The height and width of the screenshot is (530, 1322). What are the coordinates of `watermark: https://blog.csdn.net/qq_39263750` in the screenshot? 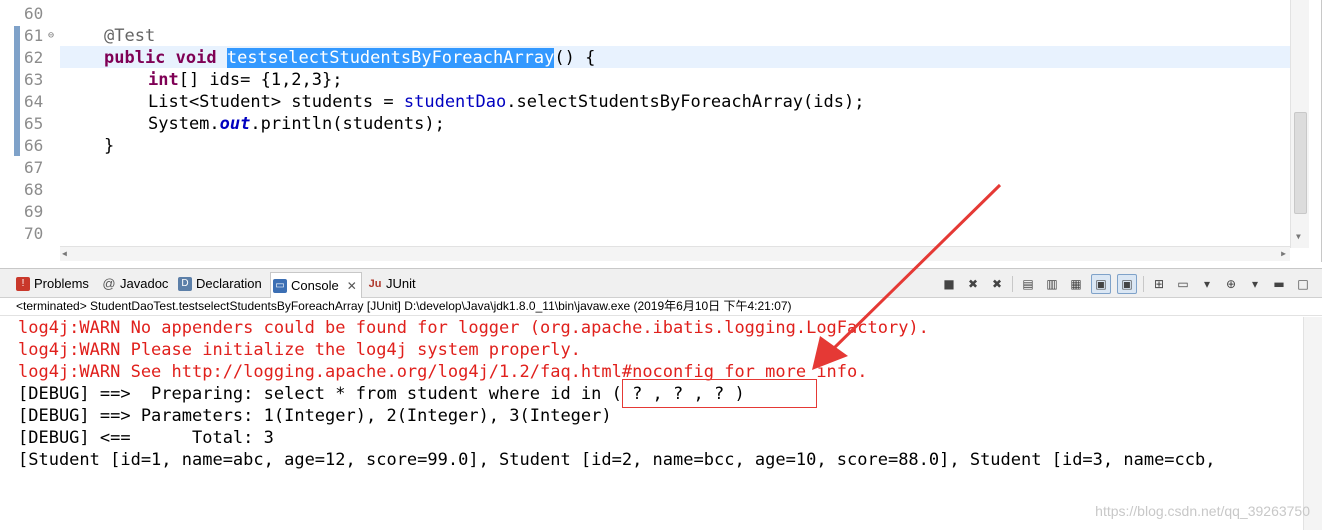 It's located at (1202, 511).